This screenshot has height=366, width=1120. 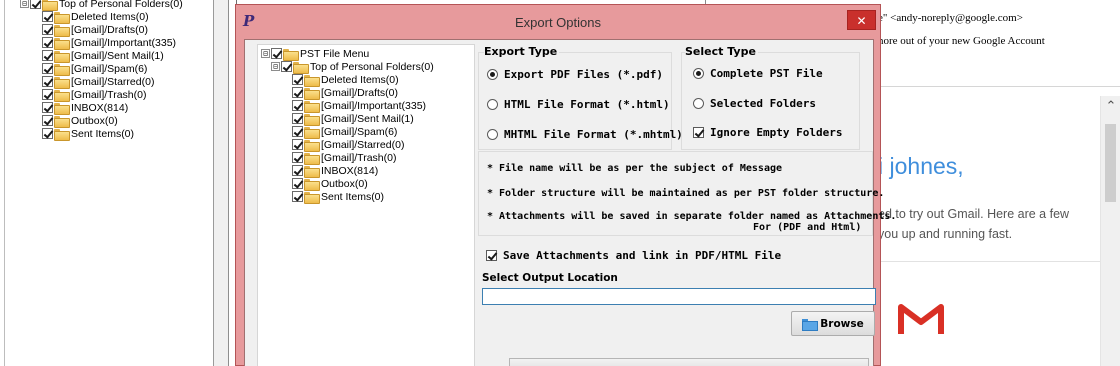 What do you see at coordinates (833, 323) in the screenshot?
I see `browse-button: Browse` at bounding box center [833, 323].